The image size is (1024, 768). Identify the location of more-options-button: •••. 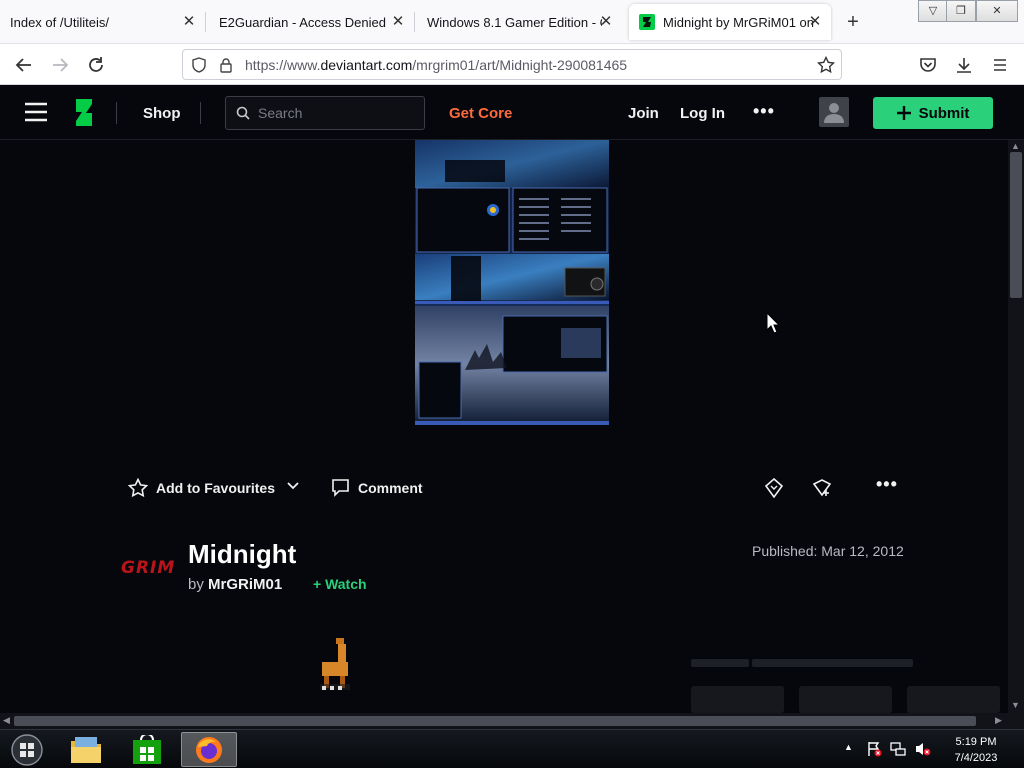
(764, 111).